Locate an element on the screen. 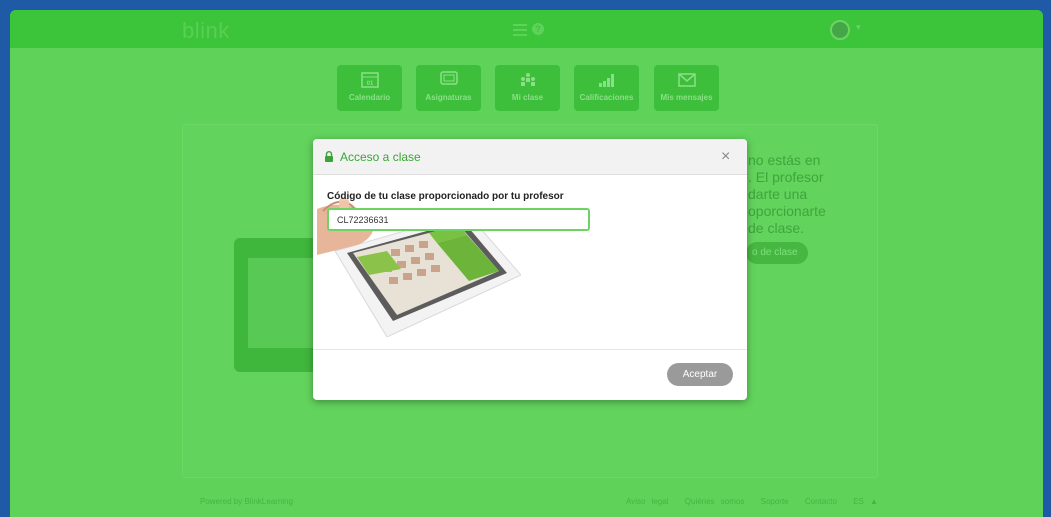  modal-header: Acceso a clase × is located at coordinates (530, 157).